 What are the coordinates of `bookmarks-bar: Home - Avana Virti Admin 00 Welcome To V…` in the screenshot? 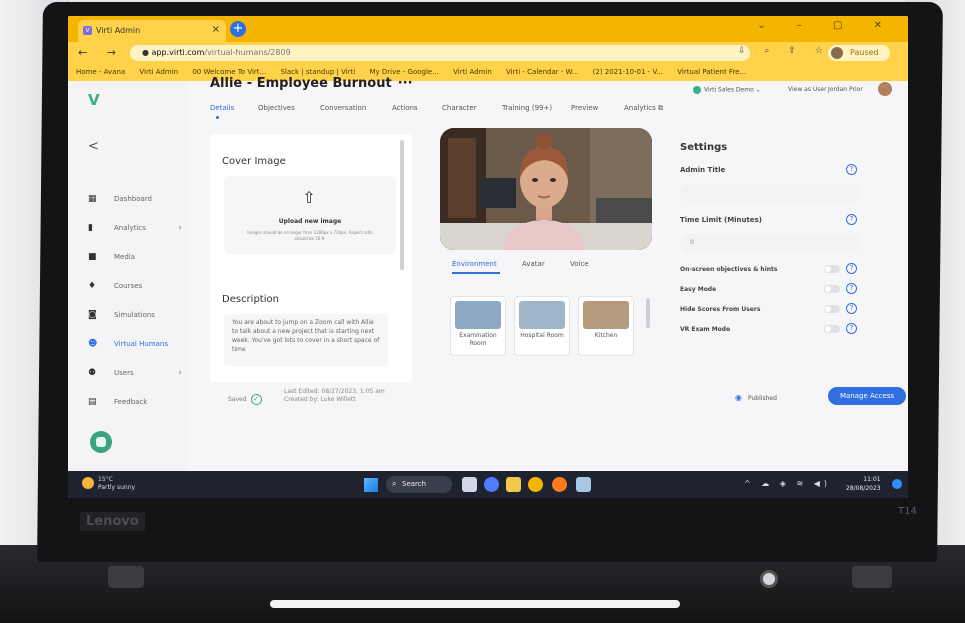 It's located at (488, 72).